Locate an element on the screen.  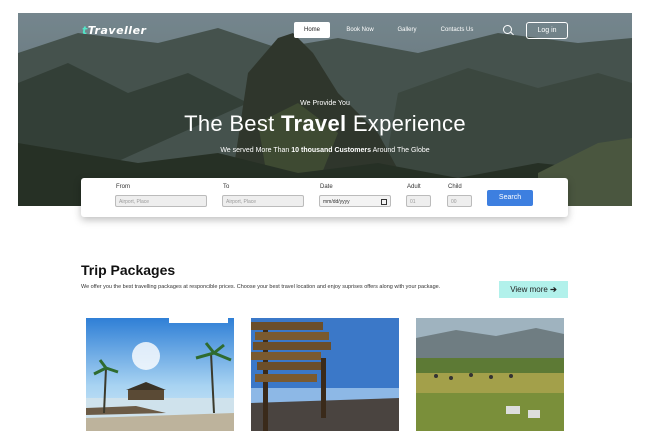
top-nav: Home Book Now Gallery Contacts Us Log in is located at coordinates (325, 30).